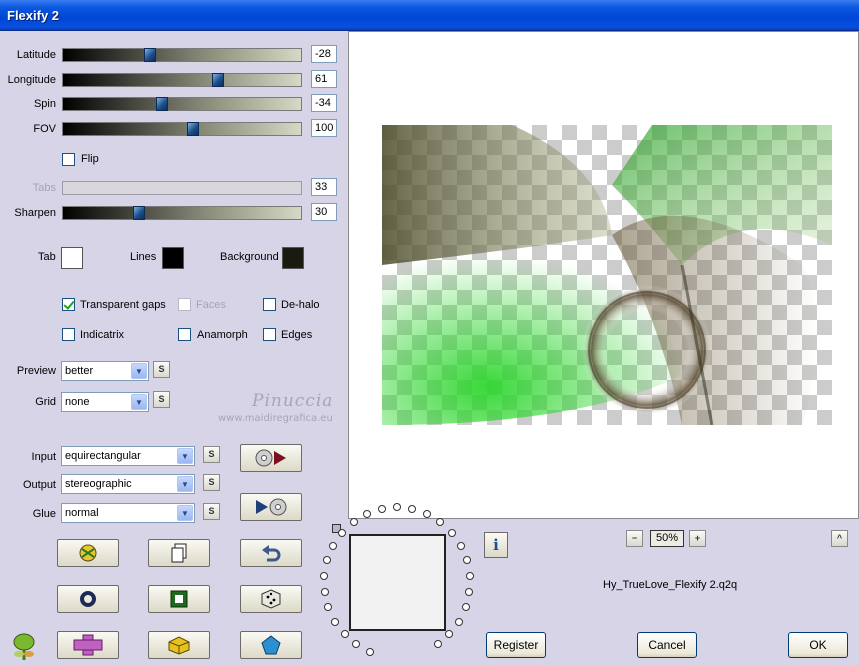 The width and height of the screenshot is (859, 666). What do you see at coordinates (324, 54) in the screenshot?
I see `latitude-value-field: -28` at bounding box center [324, 54].